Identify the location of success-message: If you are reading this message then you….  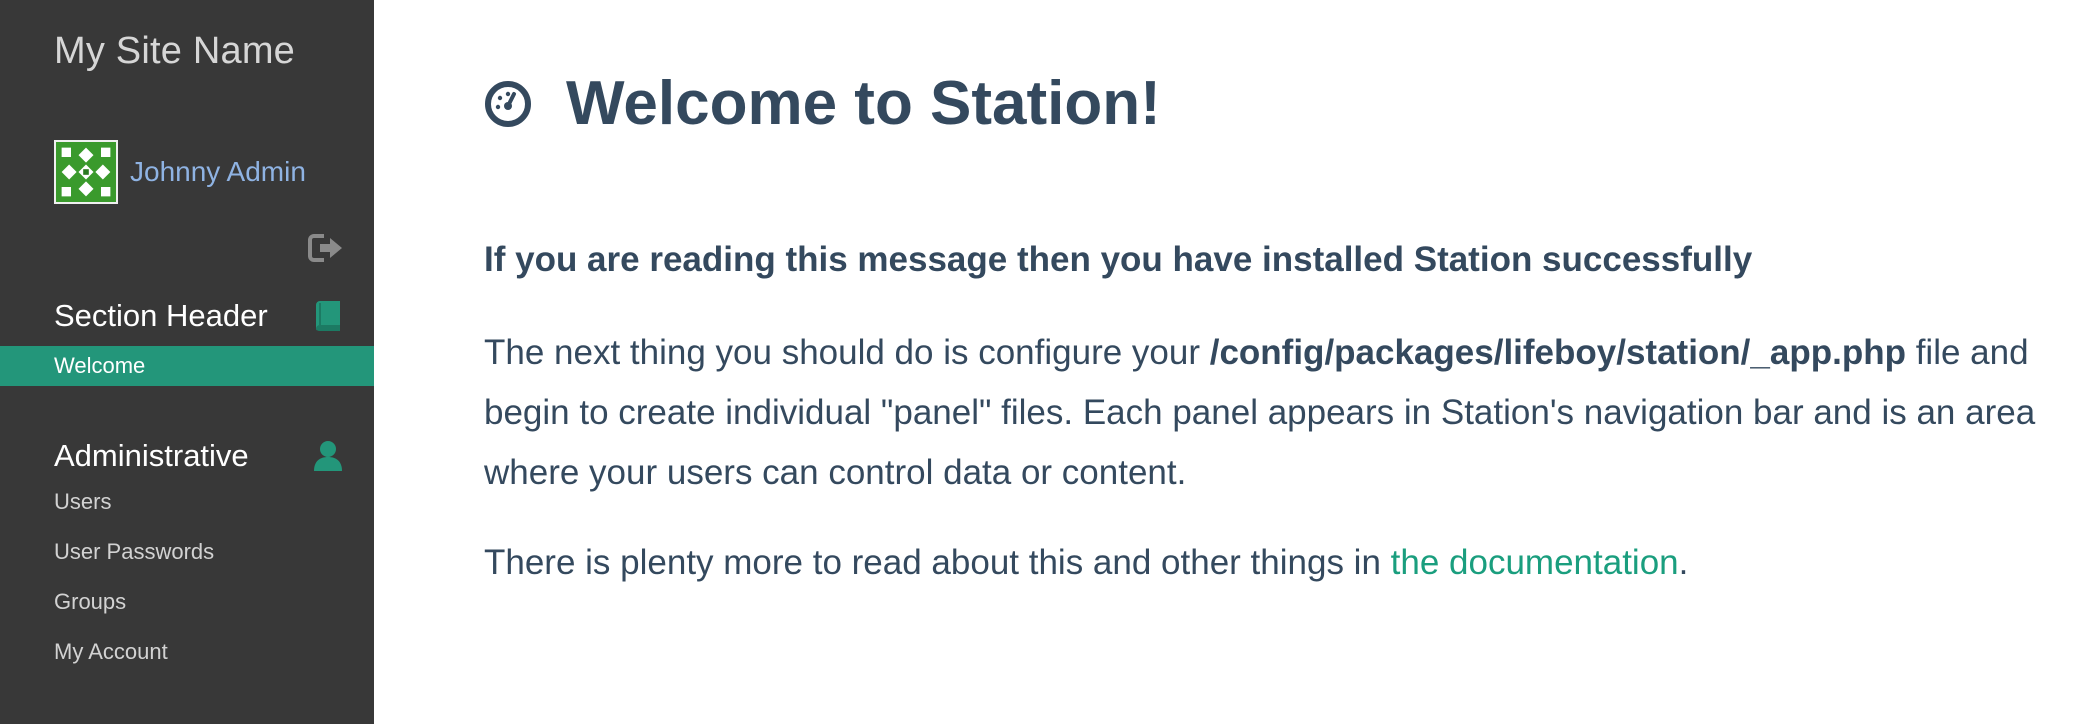
(1118, 259).